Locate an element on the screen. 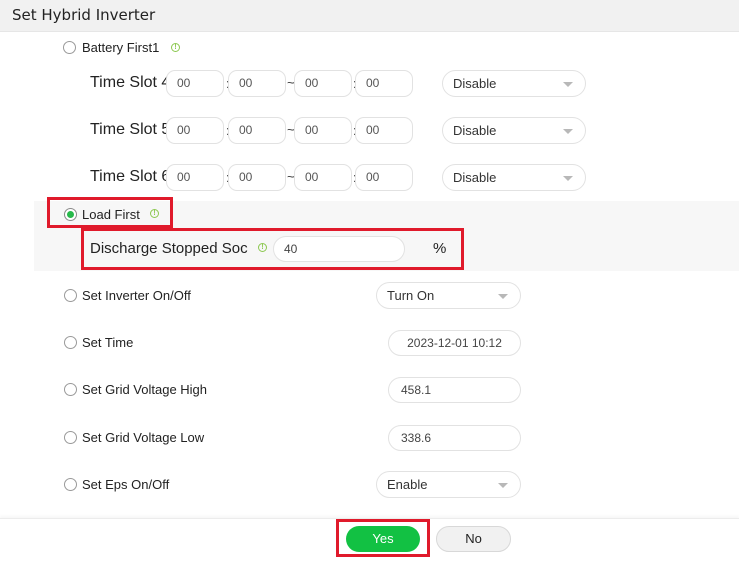 The image size is (739, 562). set-time-radio is located at coordinates (70, 342).